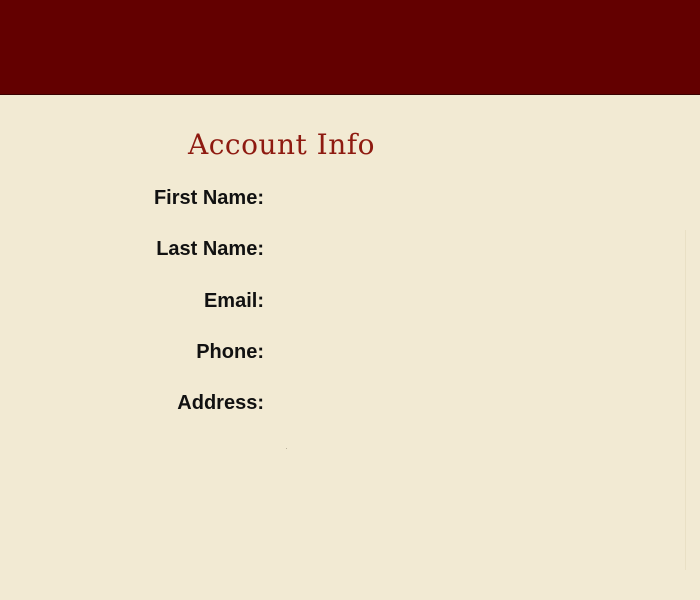 The width and height of the screenshot is (700, 600). Describe the element at coordinates (208, 198) in the screenshot. I see `first-name-label: First Name:` at that location.